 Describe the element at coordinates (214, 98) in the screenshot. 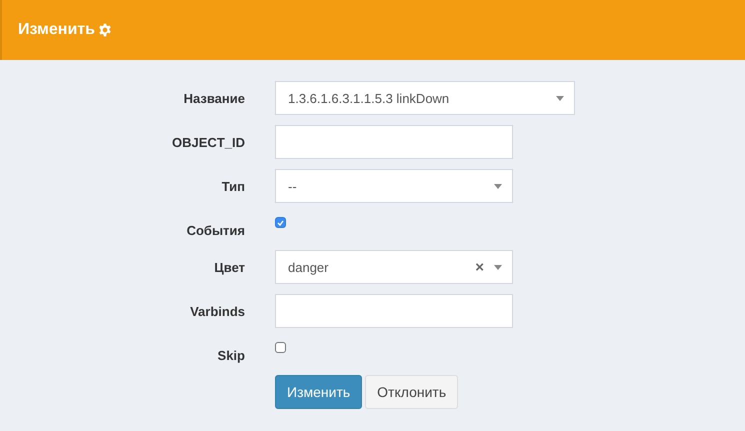

I see `field-label: Название` at that location.